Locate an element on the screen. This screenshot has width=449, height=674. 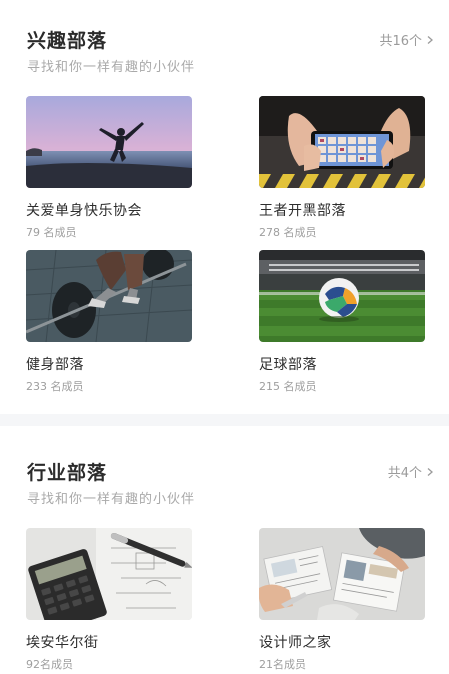
tribe-name: 关爱单身快乐协会 is located at coordinates (84, 211).